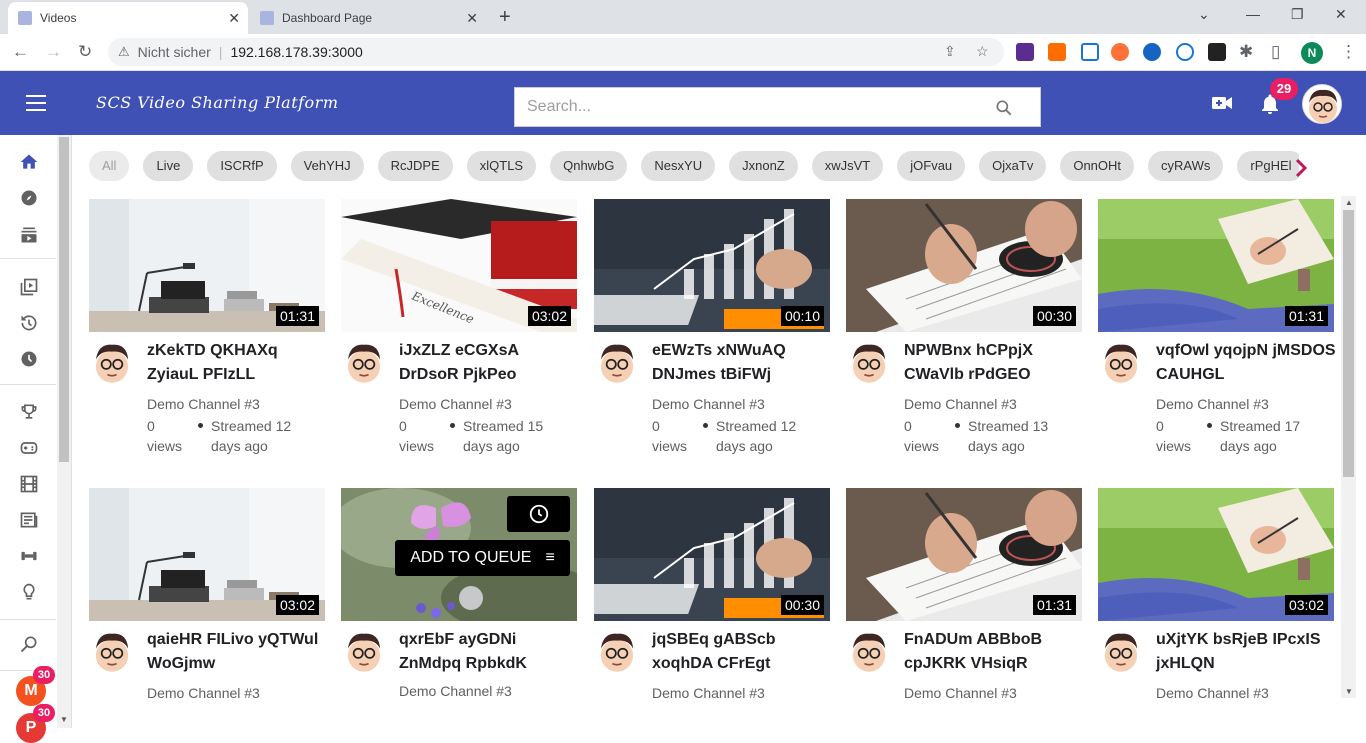 The width and height of the screenshot is (1366, 743). What do you see at coordinates (752, 107) in the screenshot?
I see `search-input` at bounding box center [752, 107].